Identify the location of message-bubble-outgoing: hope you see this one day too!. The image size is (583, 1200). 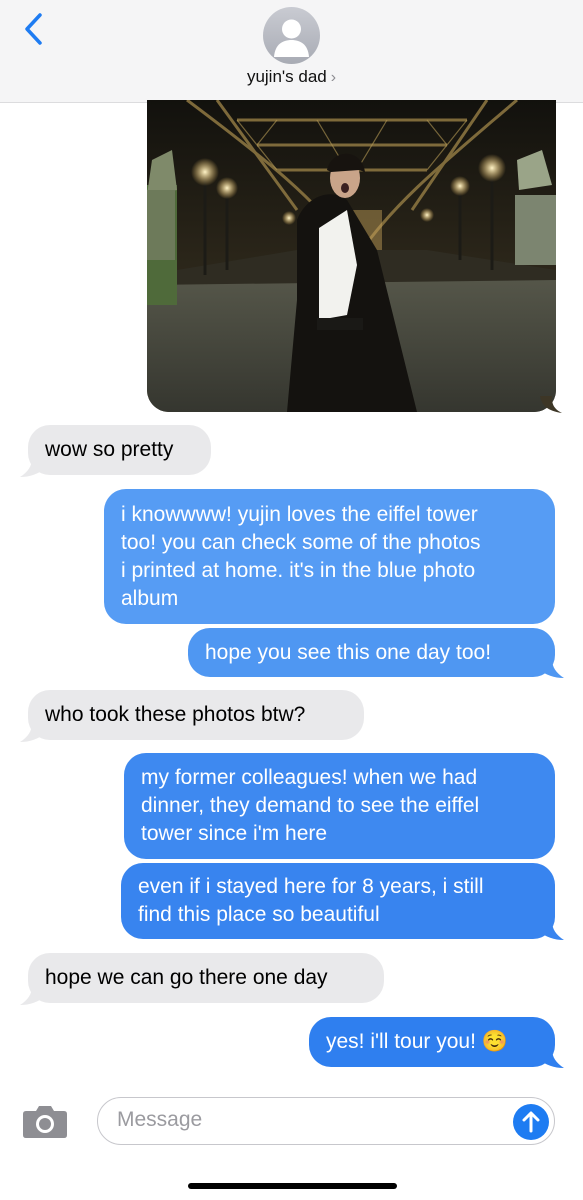
(371, 652).